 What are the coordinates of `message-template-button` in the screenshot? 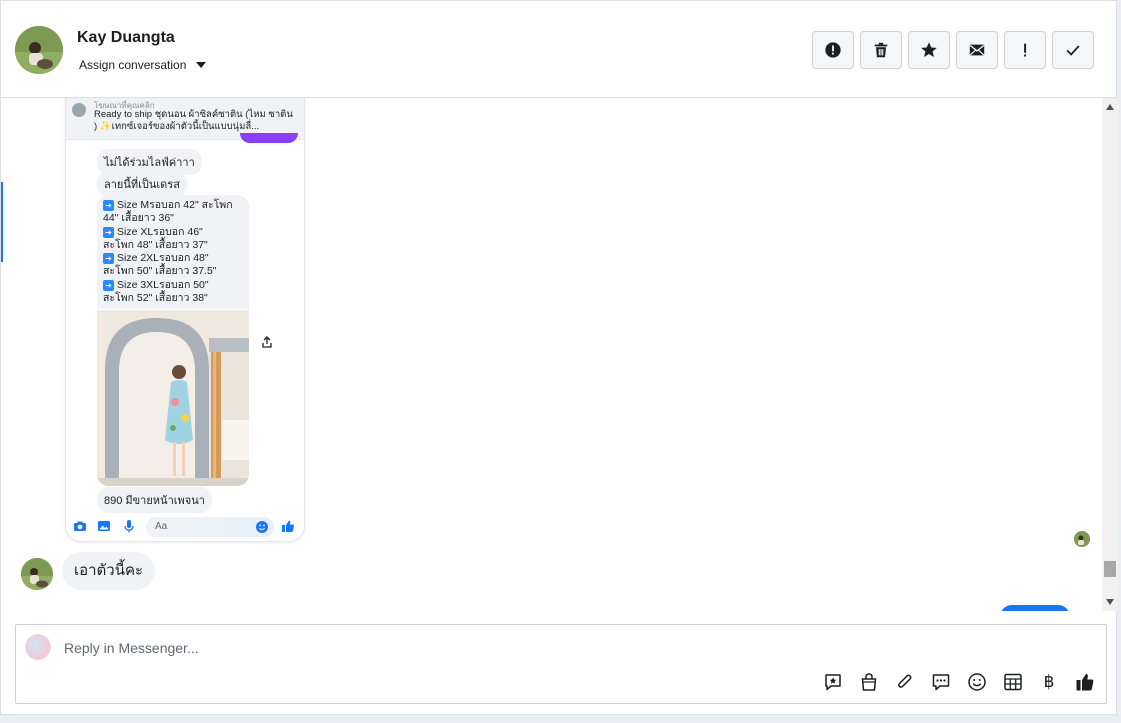 It's located at (941, 682).